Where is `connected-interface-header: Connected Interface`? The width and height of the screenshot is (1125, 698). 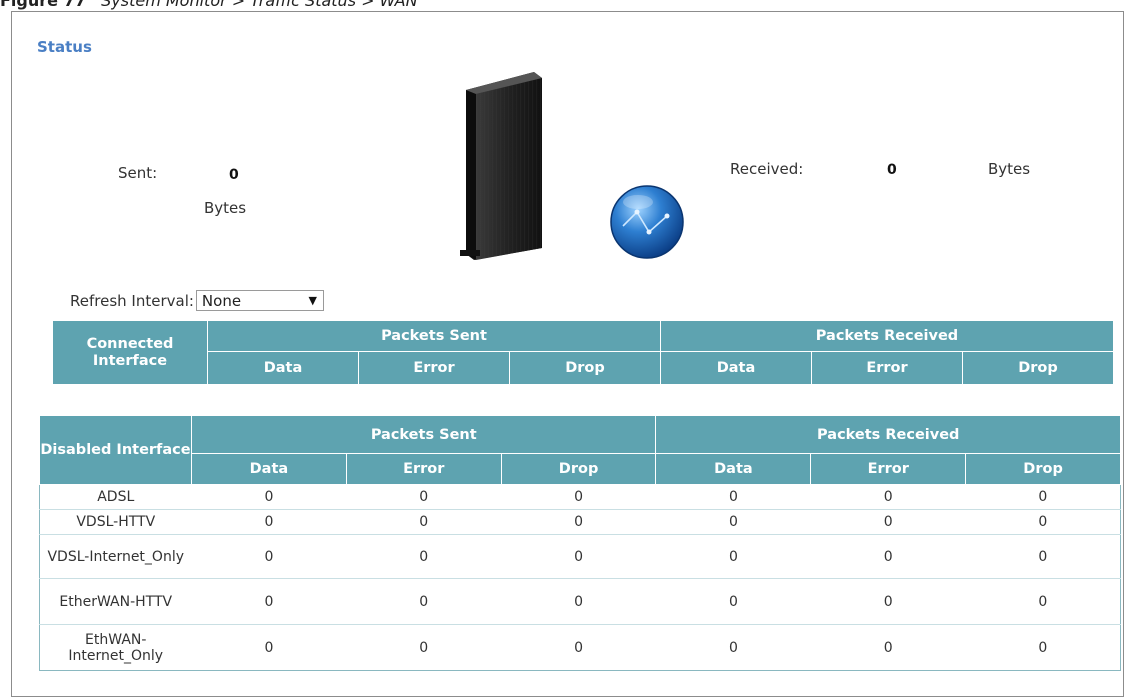
connected-interface-header: Connected Interface is located at coordinates (130, 352).